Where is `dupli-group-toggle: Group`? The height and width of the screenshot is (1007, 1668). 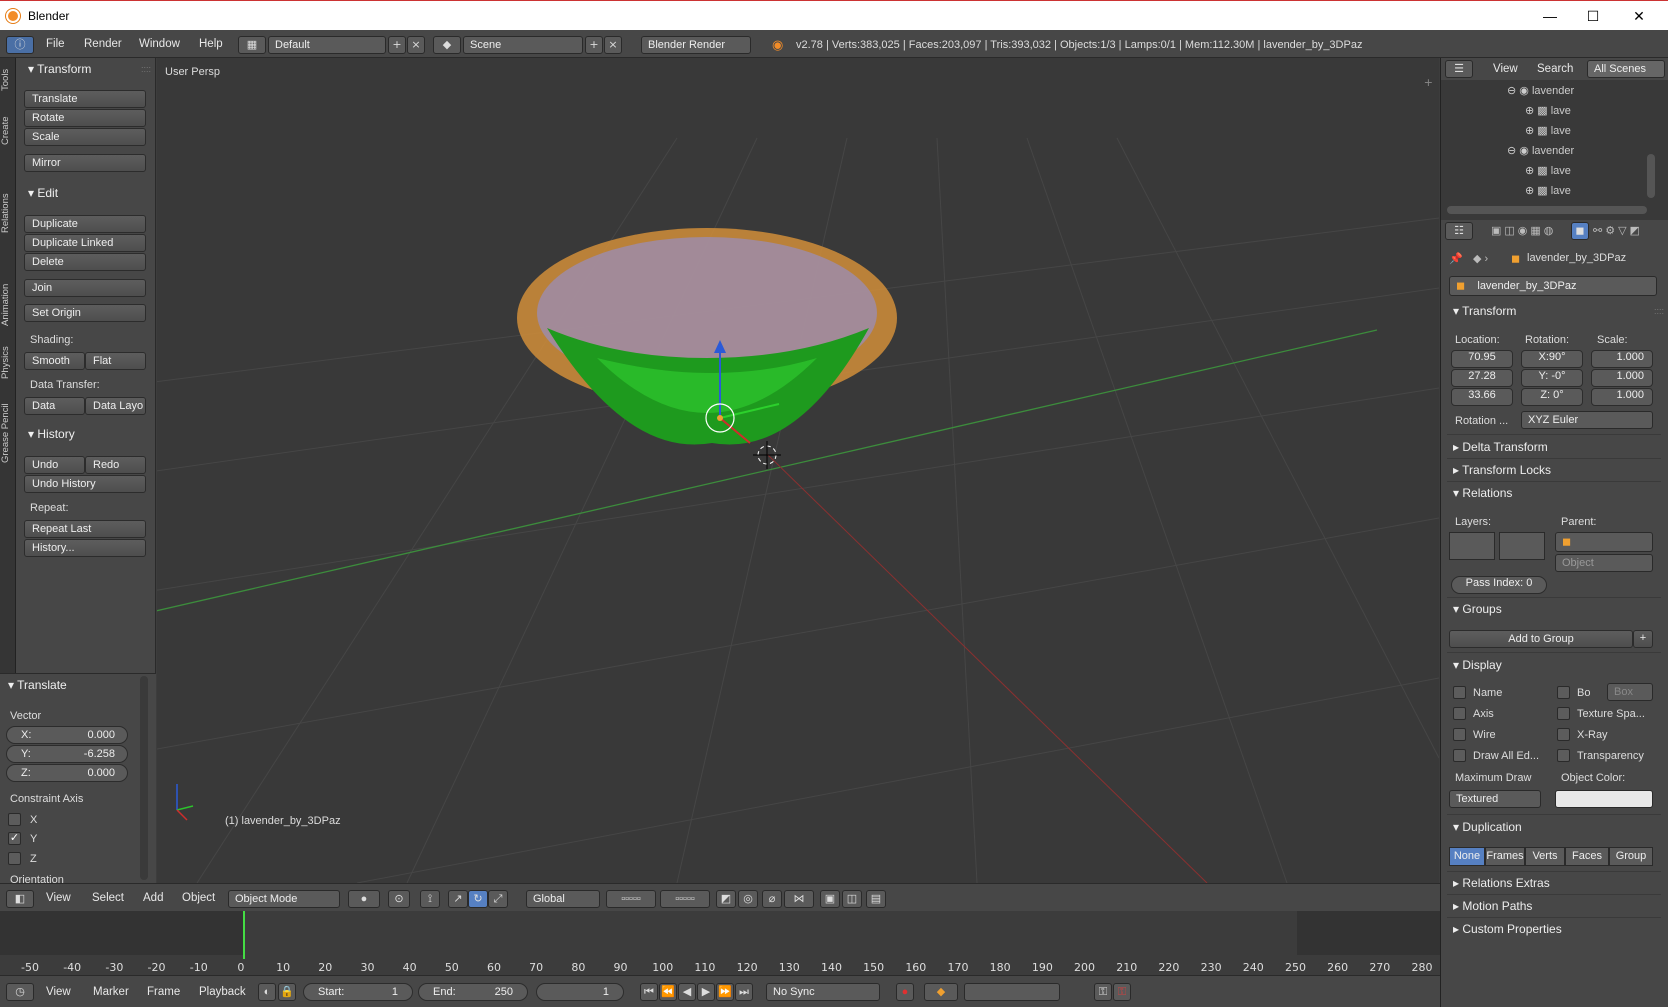
dupli-group-toggle: Group is located at coordinates (1631, 856).